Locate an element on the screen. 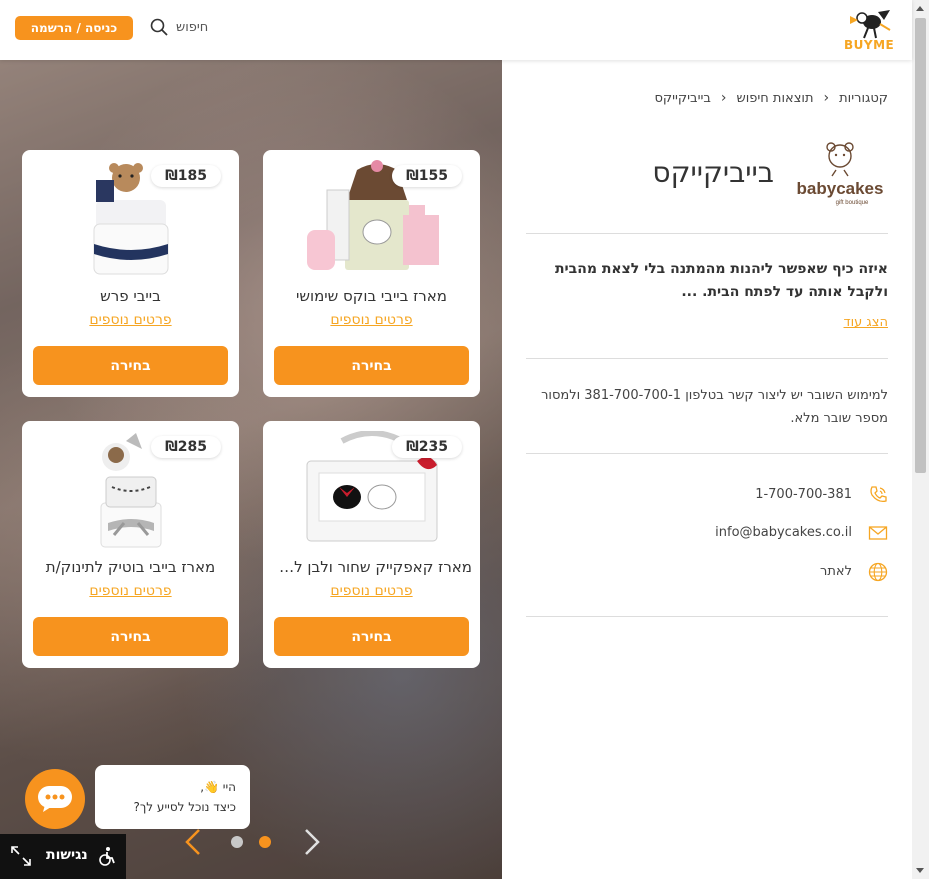 The image size is (929, 879). vertical-scrollbar is located at coordinates (920, 439).